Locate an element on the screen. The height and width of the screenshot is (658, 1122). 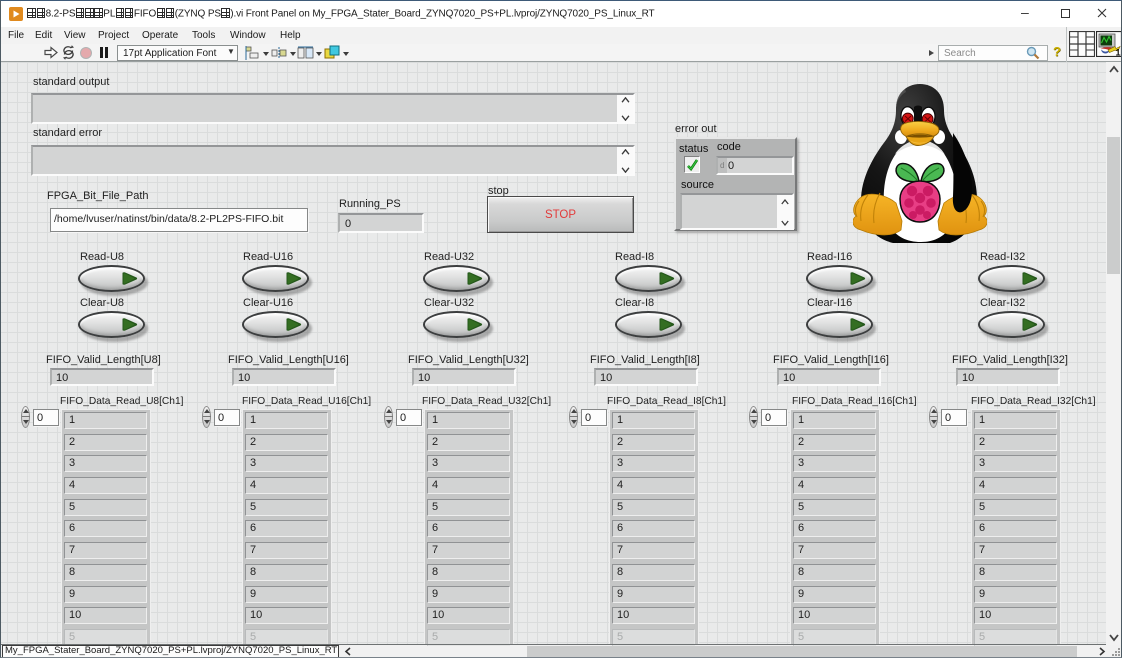
svg-text: 1 is located at coordinates (1118, 53).